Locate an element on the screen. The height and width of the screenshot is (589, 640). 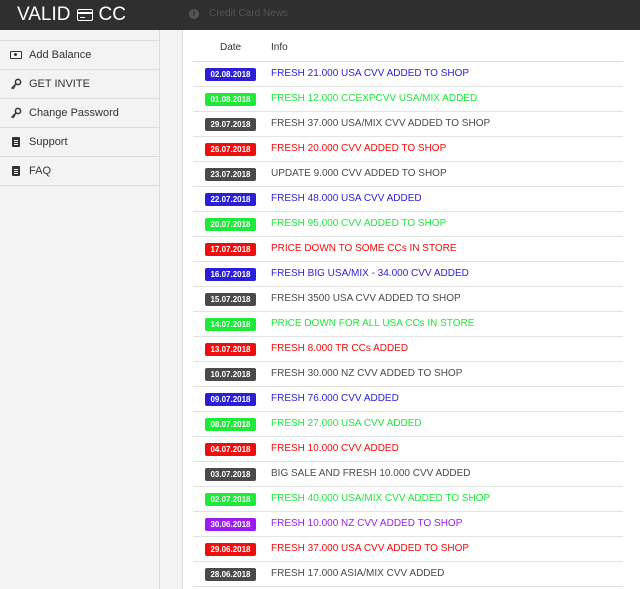
date-badge: 26.07.2018 is located at coordinates (230, 149).